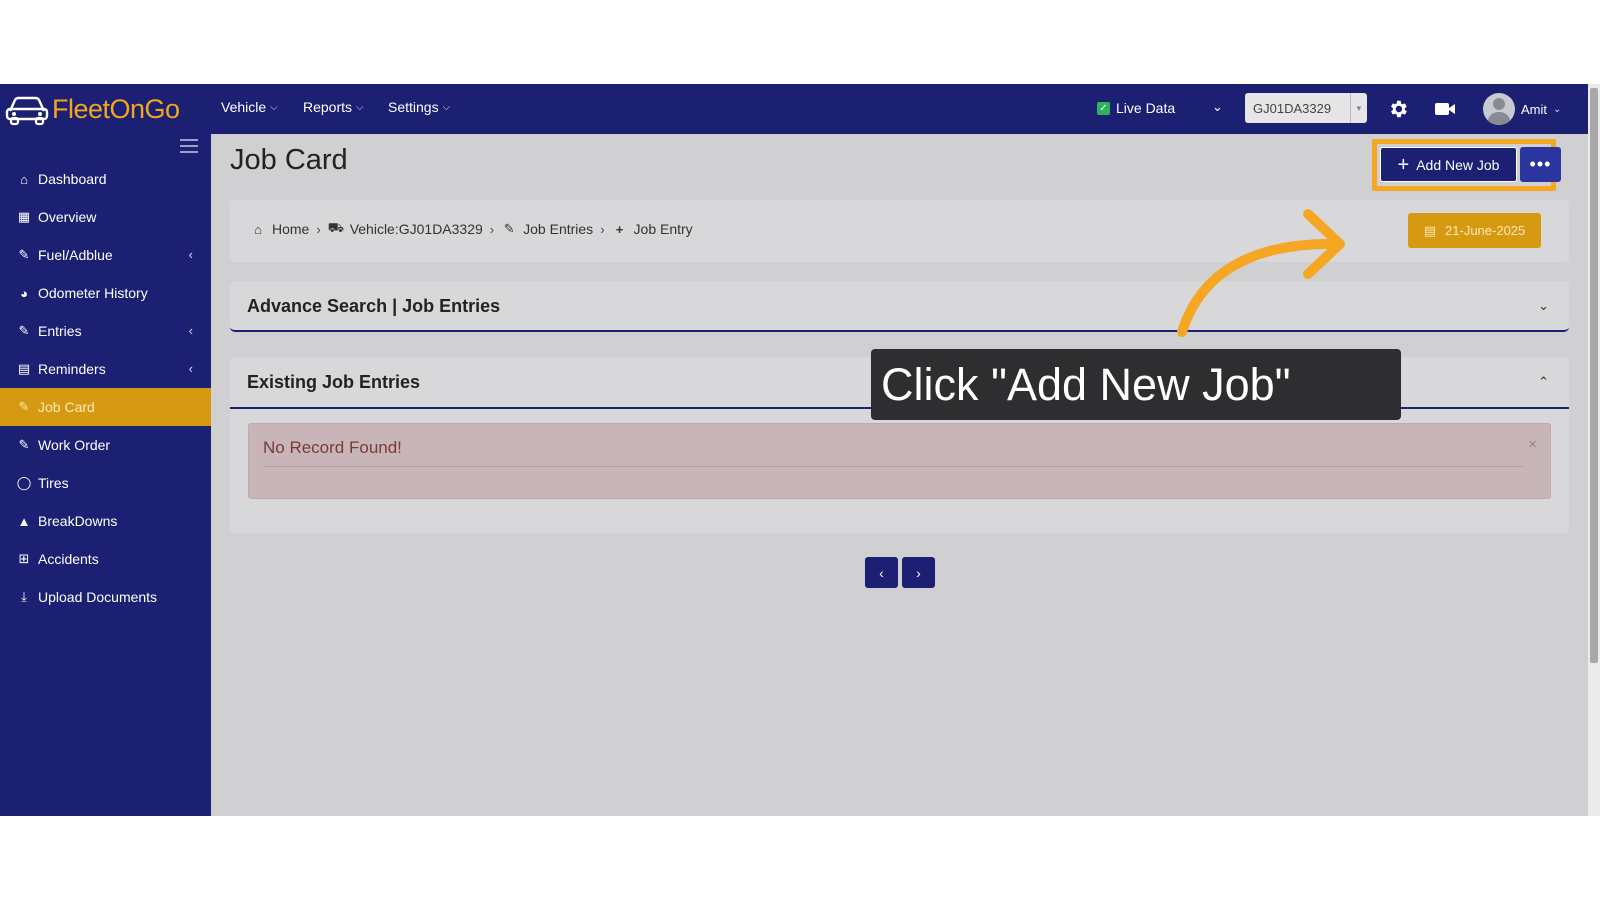 This screenshot has width=1600, height=900. What do you see at coordinates (24, 558) in the screenshot?
I see `plus-square-icon: ⊞` at bounding box center [24, 558].